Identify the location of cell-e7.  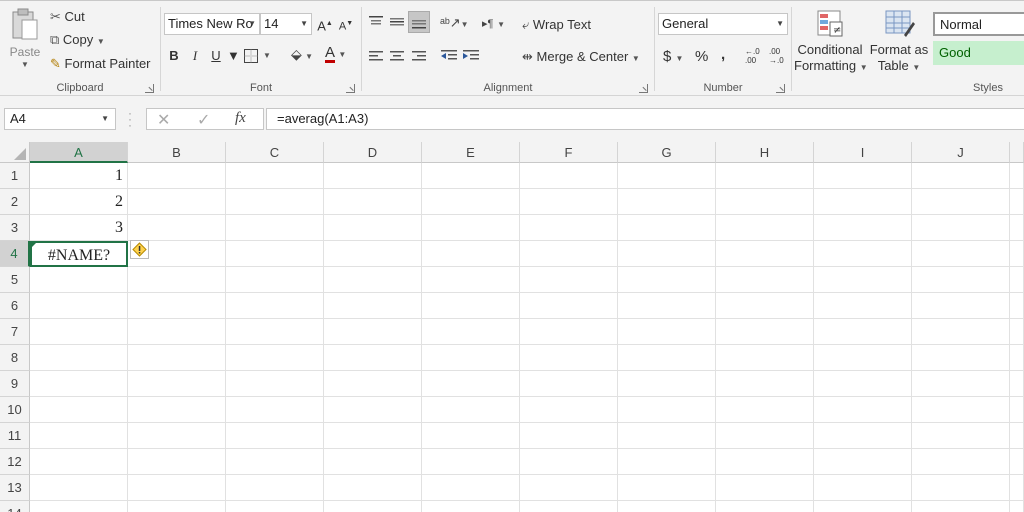
(471, 332).